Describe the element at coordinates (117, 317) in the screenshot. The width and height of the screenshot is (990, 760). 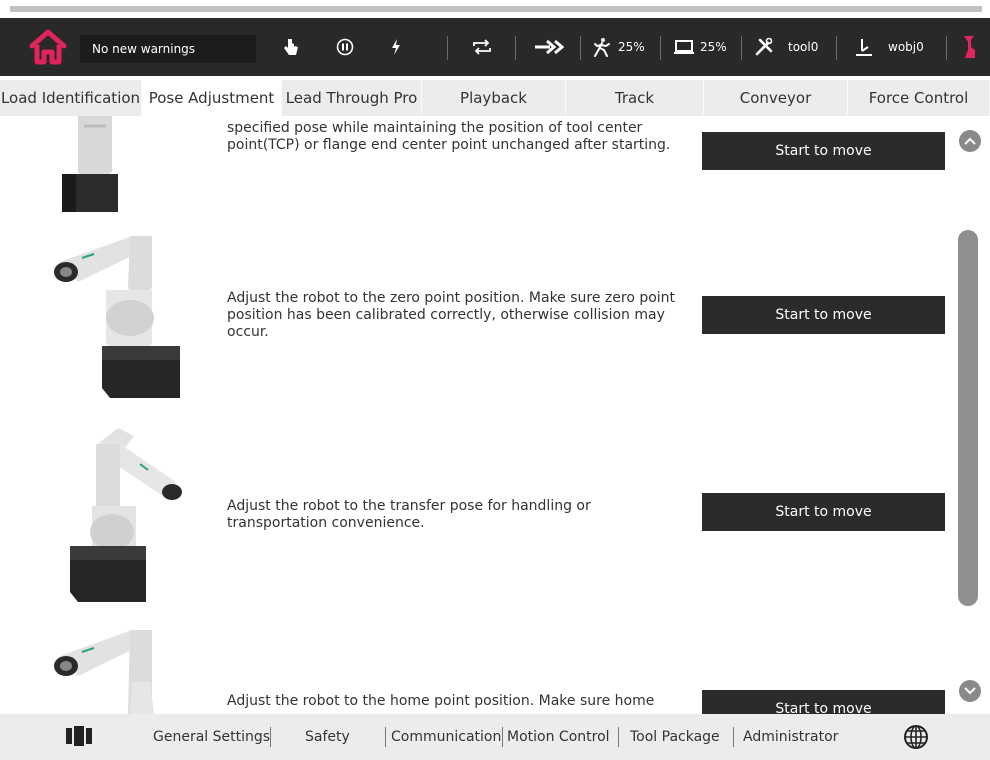
I see `robot-zero-point-image` at that location.